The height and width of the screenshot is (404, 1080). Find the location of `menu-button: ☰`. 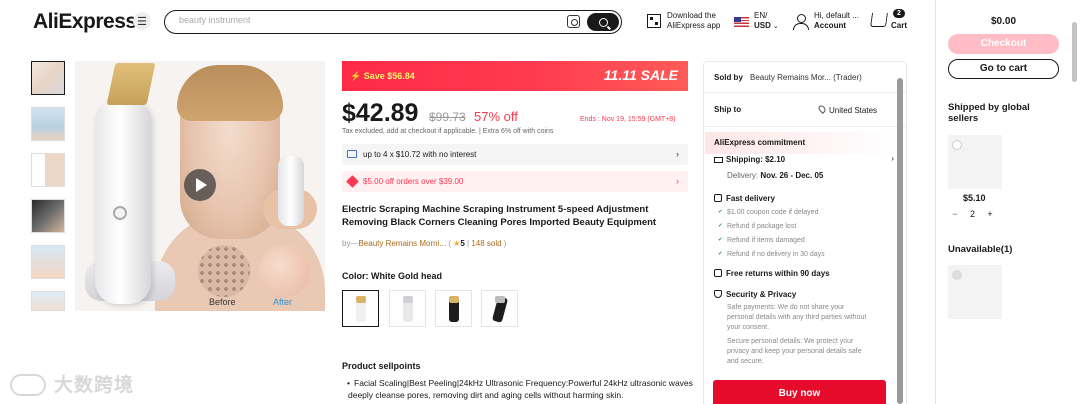

menu-button: ☰ is located at coordinates (142, 21).